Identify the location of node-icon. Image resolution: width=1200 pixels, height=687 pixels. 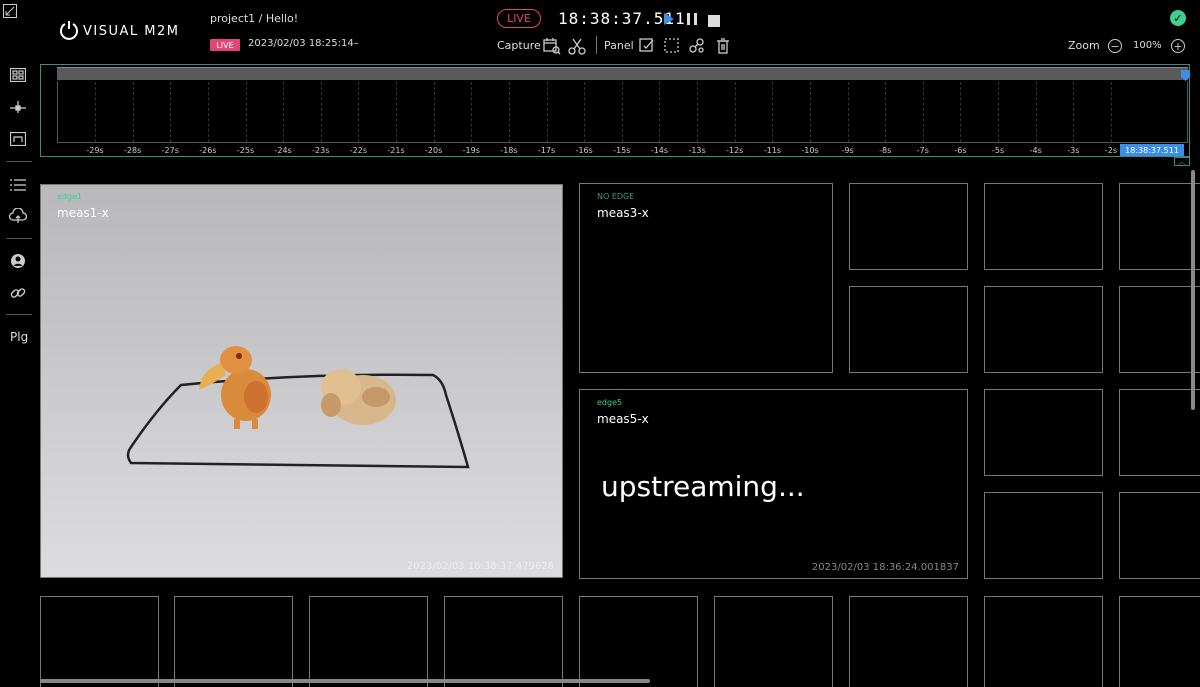
(18, 107).